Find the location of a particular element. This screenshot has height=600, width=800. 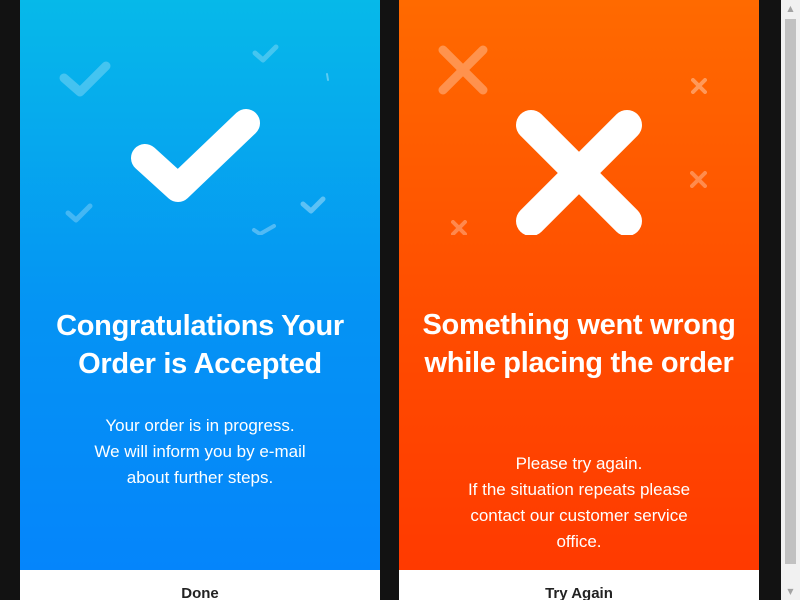

error-message-line: If the situation repeats please is located at coordinates (579, 489).